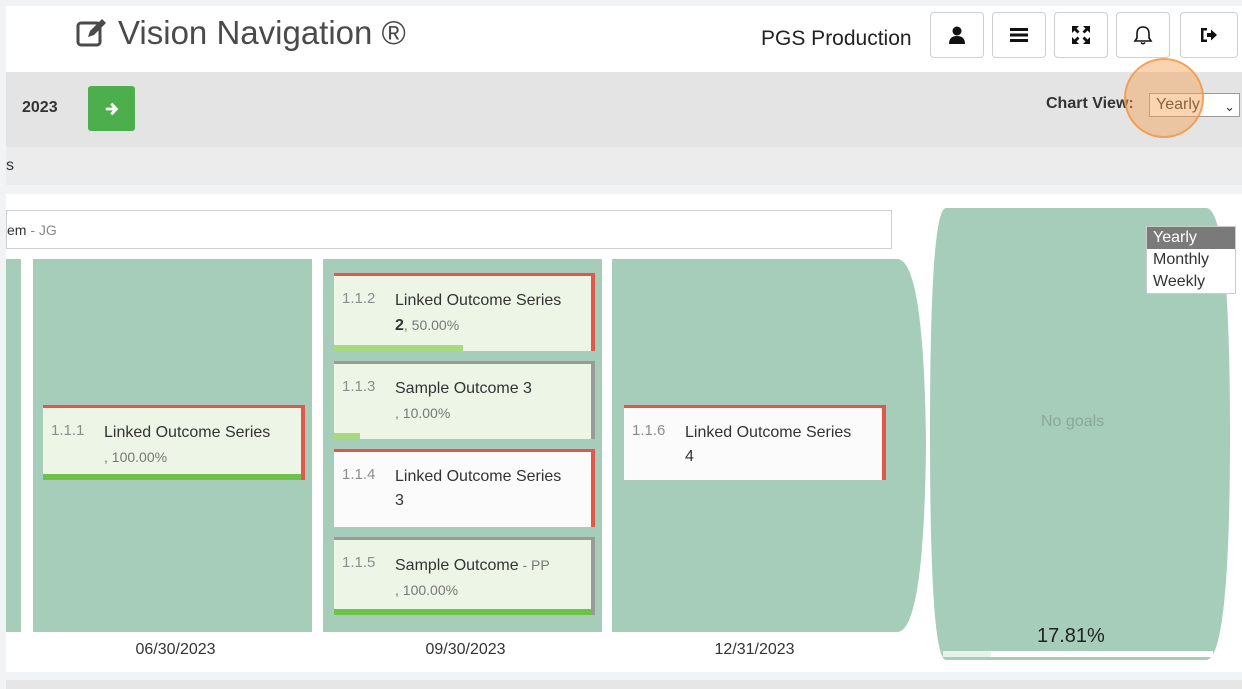  I want to click on outcome-percent: , 10.00%, so click(423, 413).